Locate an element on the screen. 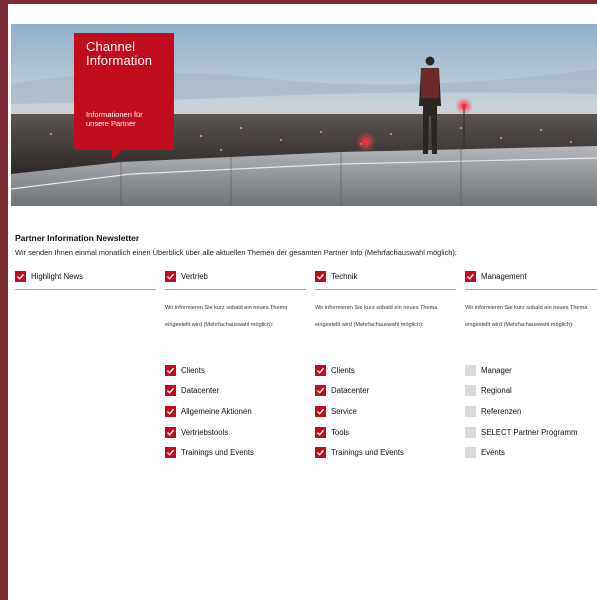 This screenshot has height=600, width=597. checkbox-highlight-news is located at coordinates (20, 276).